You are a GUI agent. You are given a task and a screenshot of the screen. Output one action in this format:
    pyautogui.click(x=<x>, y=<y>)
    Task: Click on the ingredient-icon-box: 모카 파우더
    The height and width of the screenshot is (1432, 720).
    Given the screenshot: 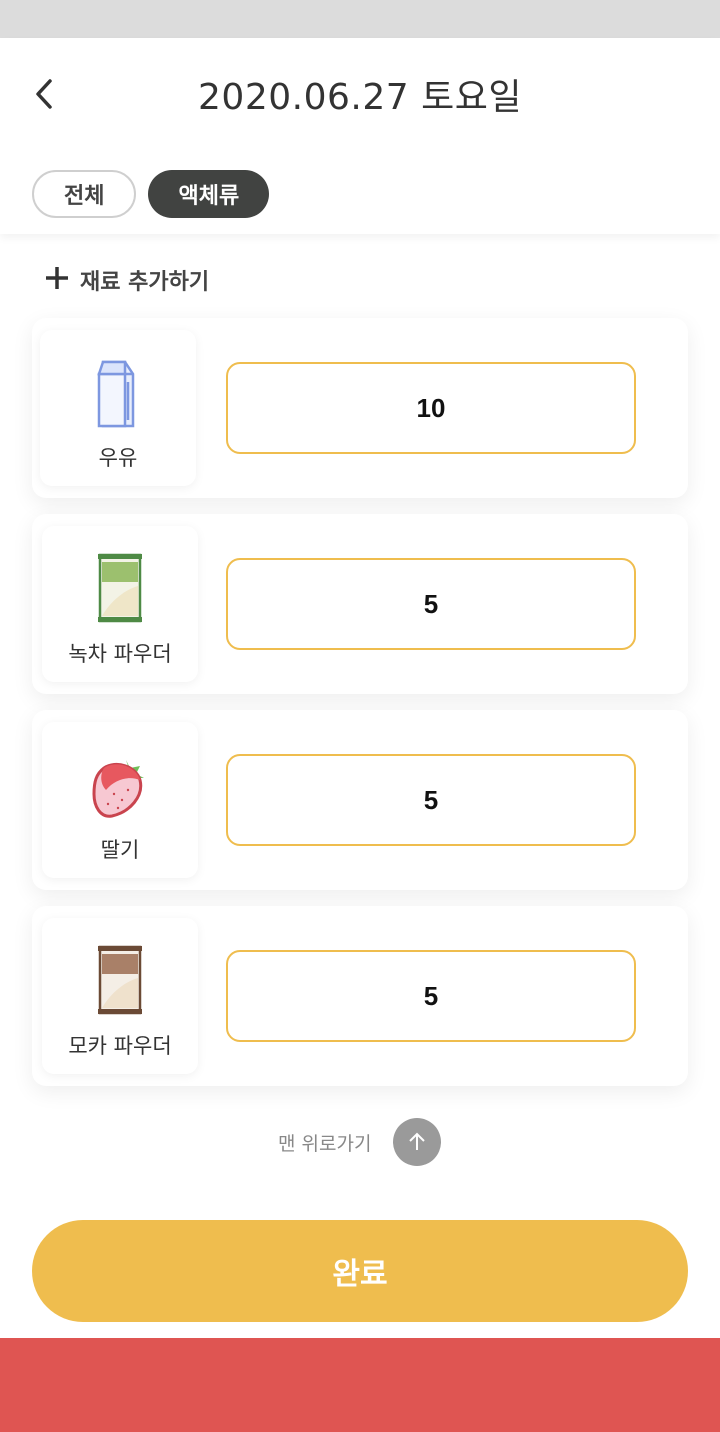 What is the action you would take?
    pyautogui.click(x=120, y=996)
    